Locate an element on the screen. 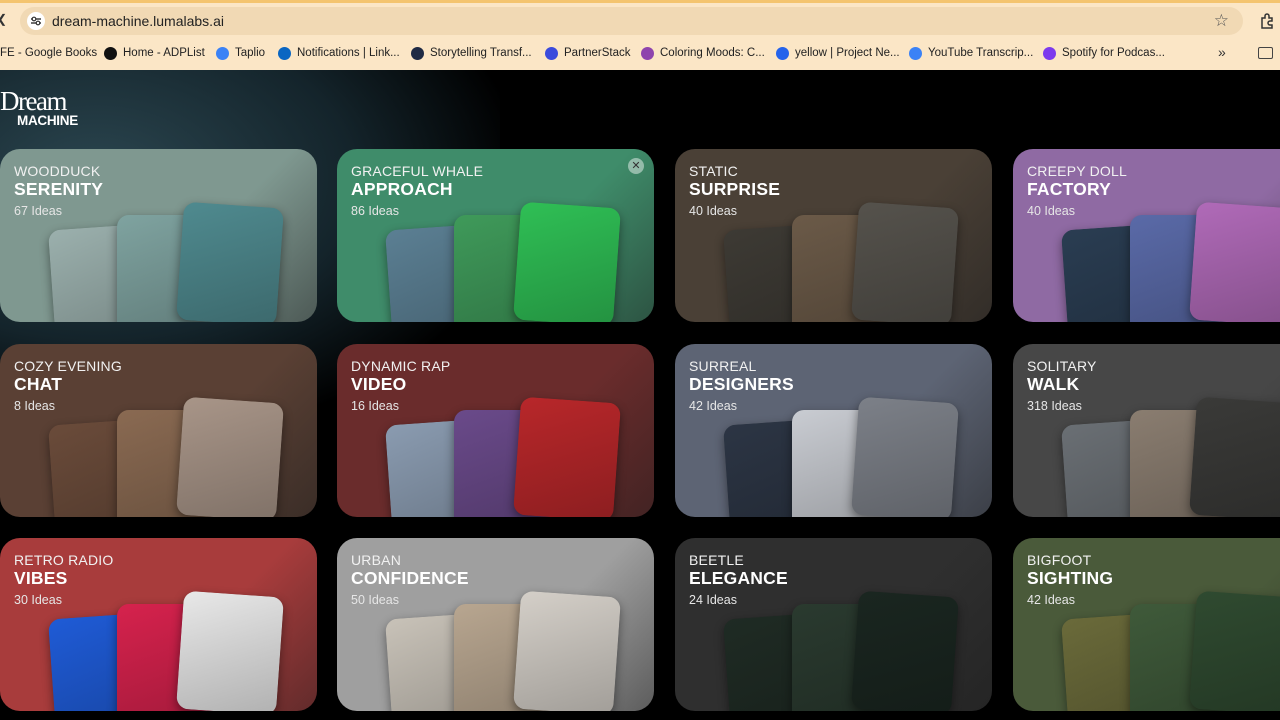 The height and width of the screenshot is (720, 1280). address-bar: dream-machine.lumalabs.ai ☆ is located at coordinates (631, 21).